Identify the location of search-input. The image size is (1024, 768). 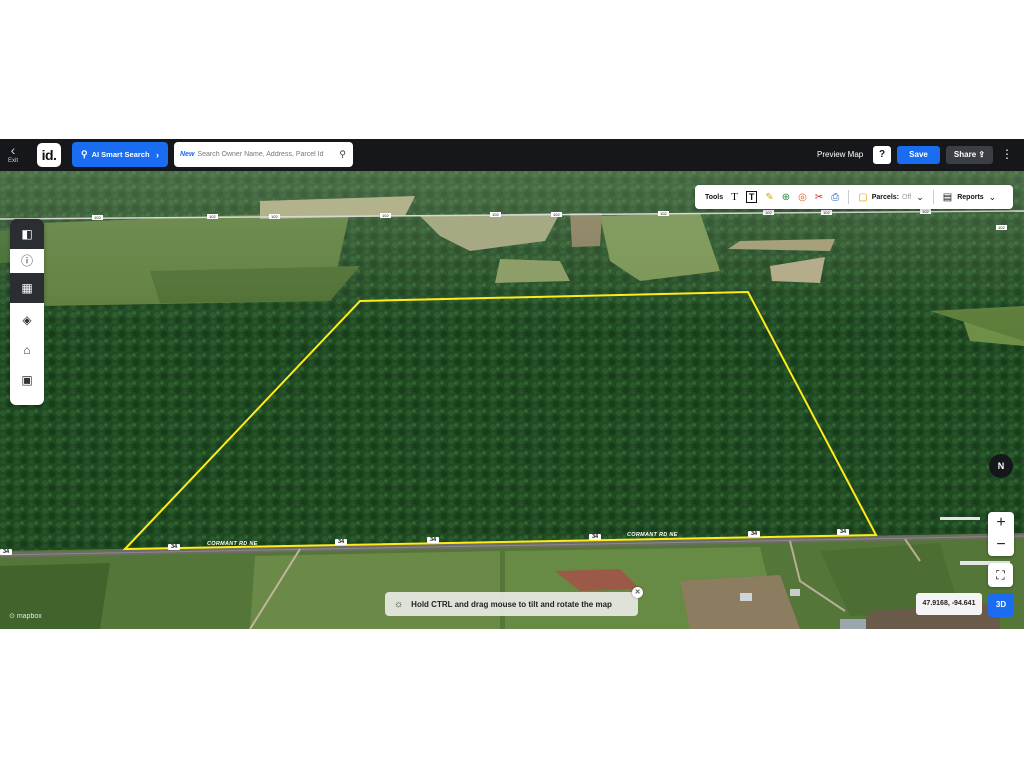
(266, 154).